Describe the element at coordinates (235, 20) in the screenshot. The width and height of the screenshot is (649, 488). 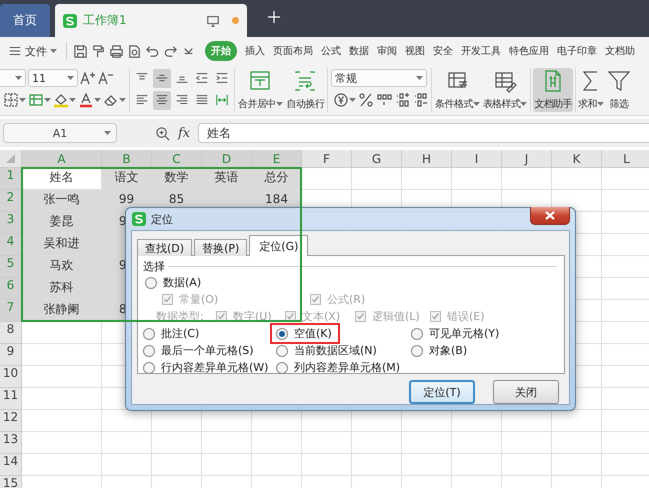
I see `unsaved-dot-icon` at that location.